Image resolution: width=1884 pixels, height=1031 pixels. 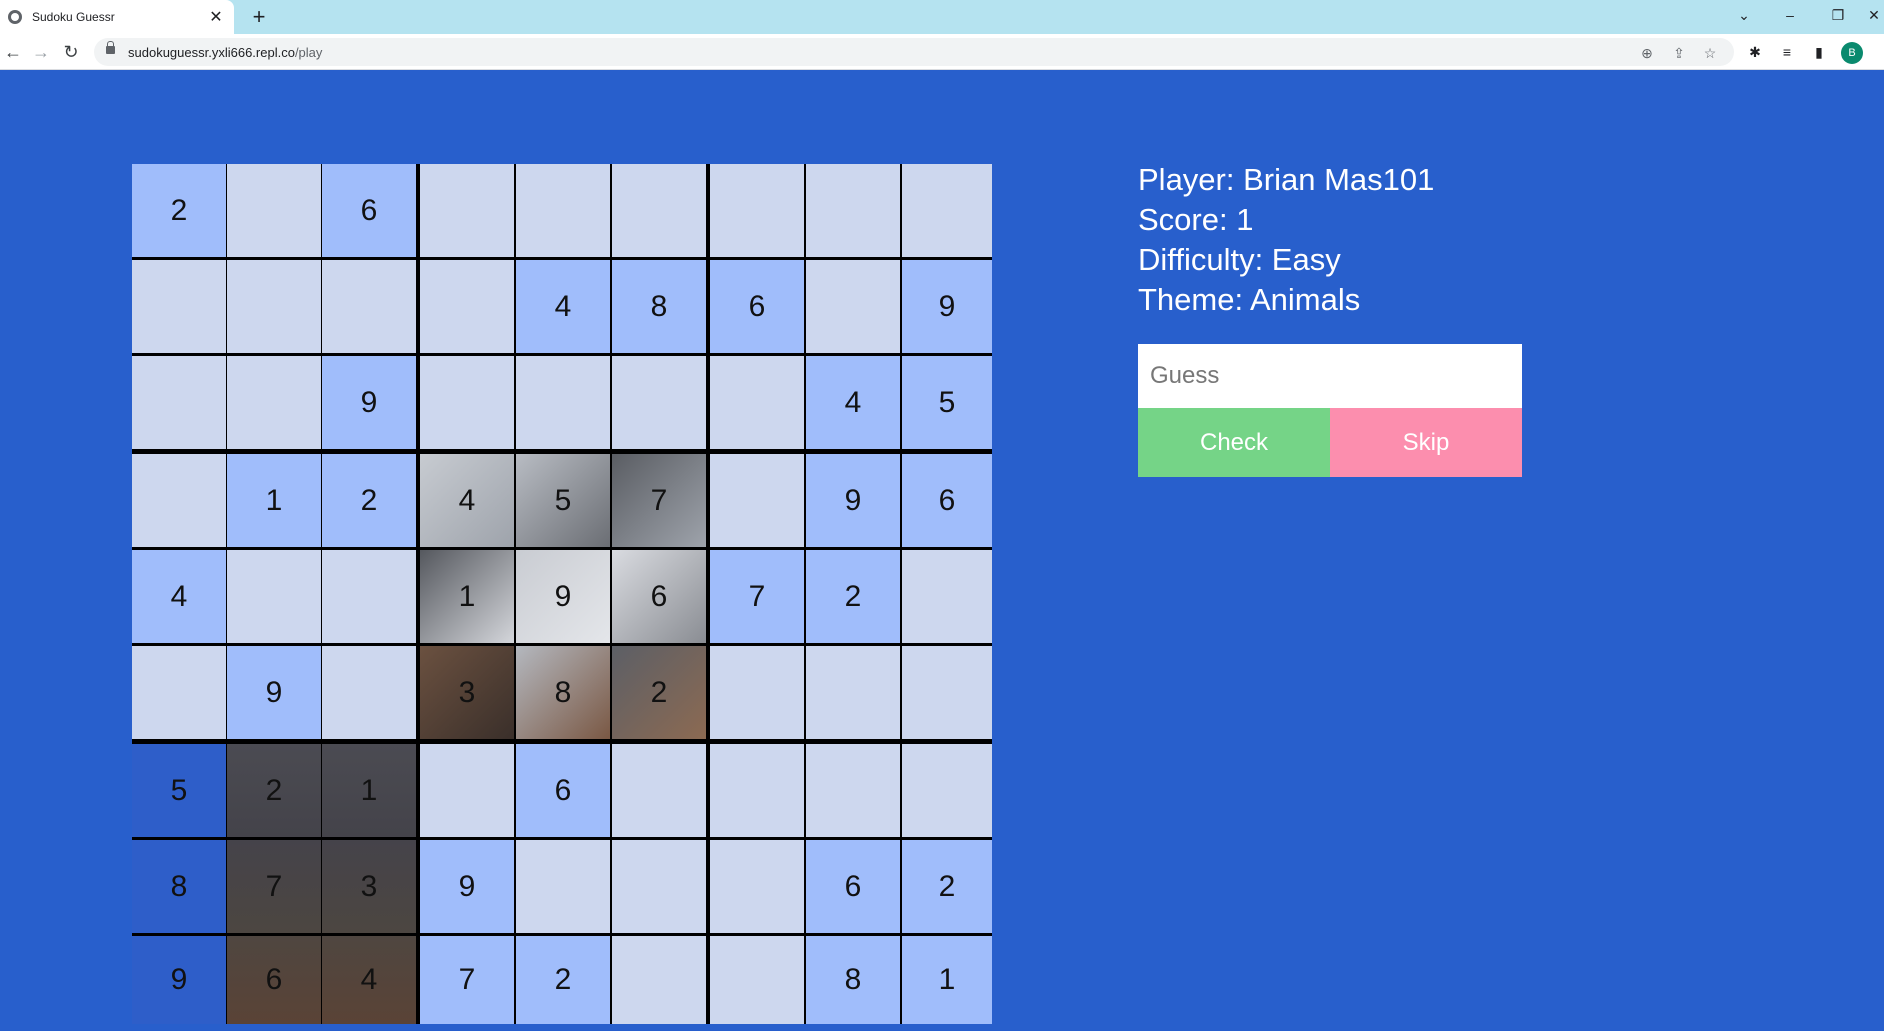 I want to click on guess-input, so click(x=1330, y=376).